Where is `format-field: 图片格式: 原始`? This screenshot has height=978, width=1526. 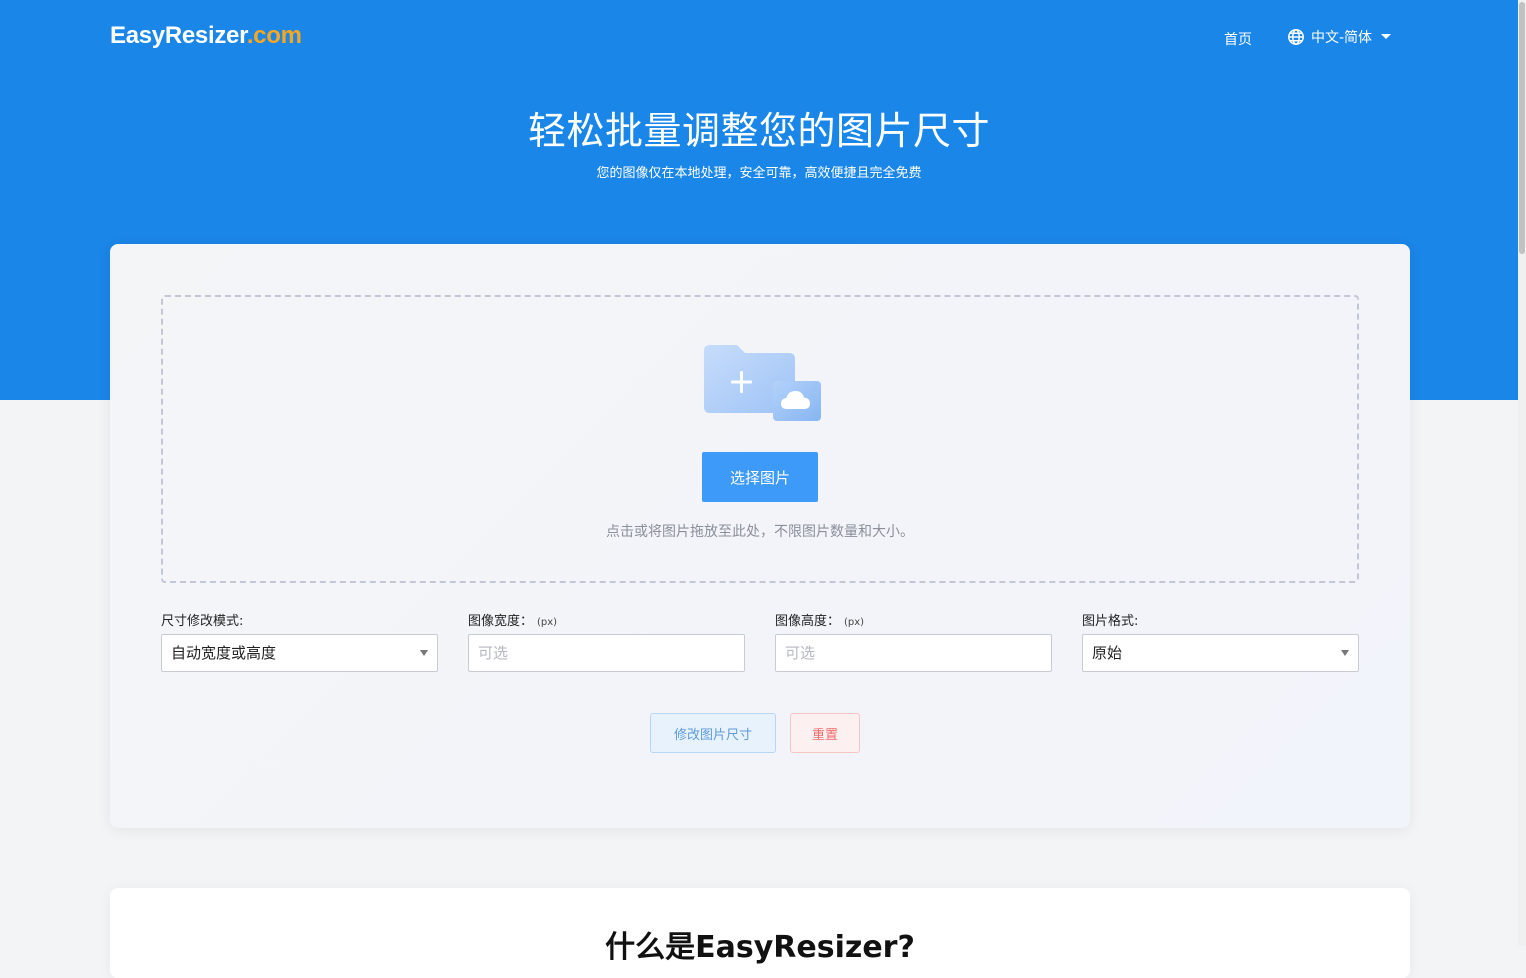
format-field: 图片格式: 原始 is located at coordinates (1220, 642).